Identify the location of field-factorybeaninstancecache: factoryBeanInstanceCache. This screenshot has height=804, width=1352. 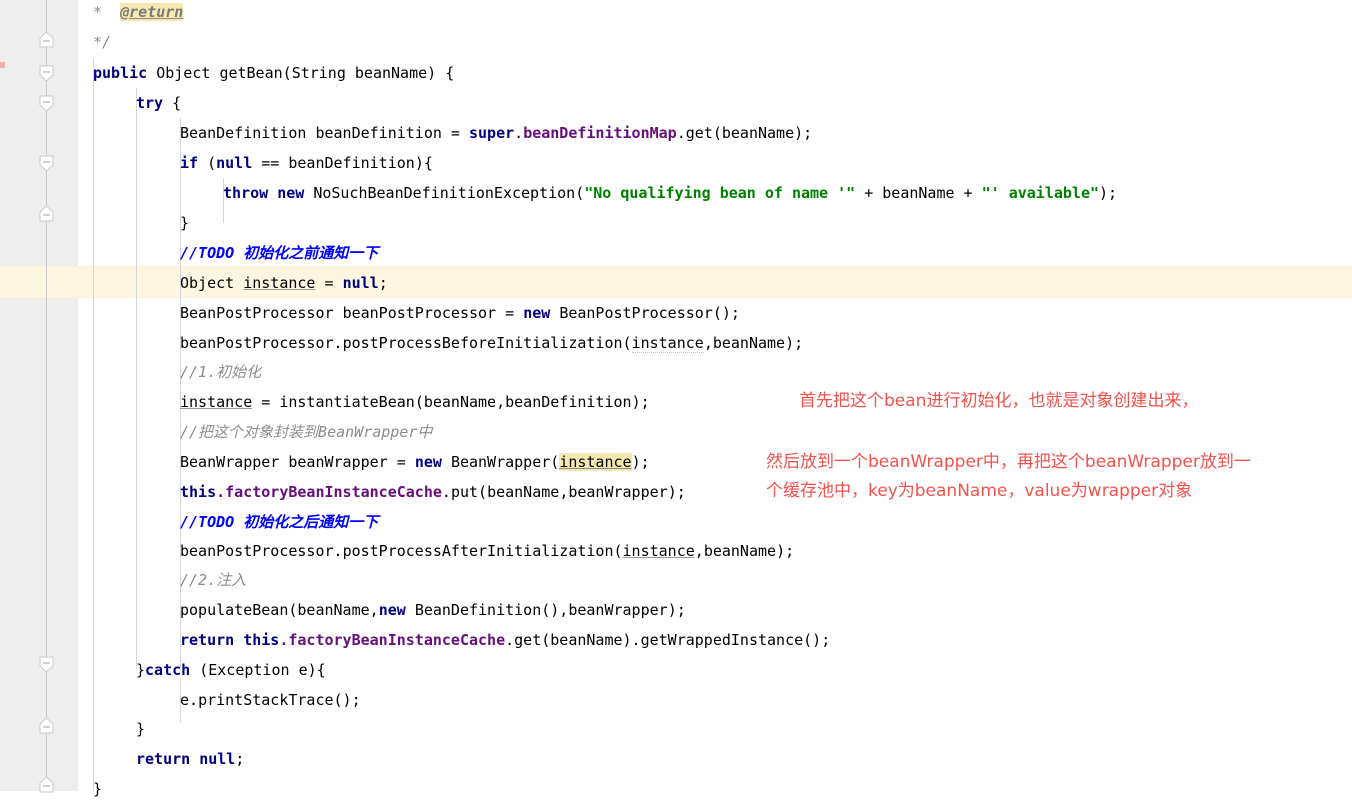
(333, 492).